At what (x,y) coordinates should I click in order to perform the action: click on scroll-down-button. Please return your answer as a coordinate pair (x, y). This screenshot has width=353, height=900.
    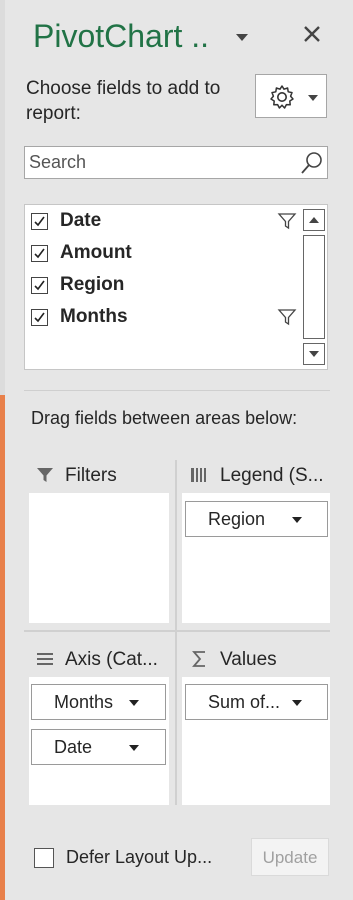
    Looking at the image, I should click on (314, 354).